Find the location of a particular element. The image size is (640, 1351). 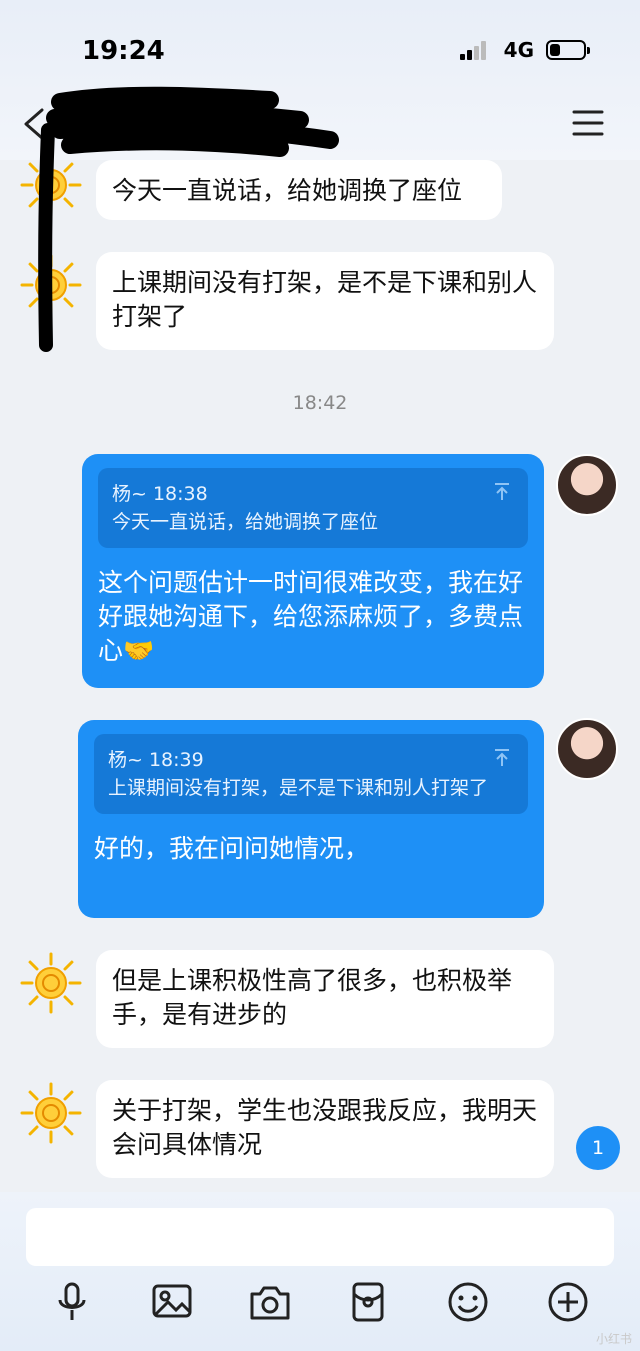

message-text: 这个问题估计一时间很难改变，我在好好跟她沟通下，给您添麻烦了，多费点心🤝 is located at coordinates (311, 616).